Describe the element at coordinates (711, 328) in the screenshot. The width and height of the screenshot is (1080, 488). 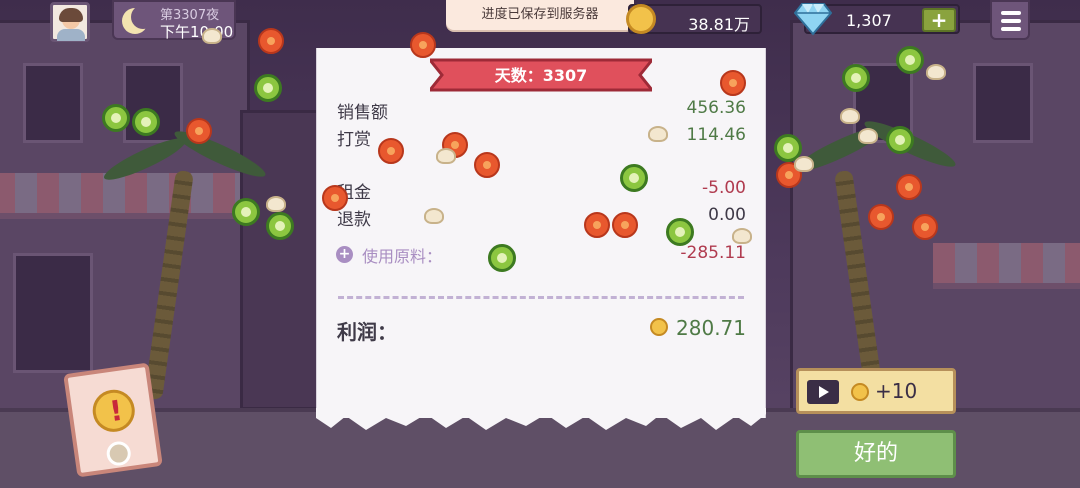
I see `profit-value: 280.71` at that location.